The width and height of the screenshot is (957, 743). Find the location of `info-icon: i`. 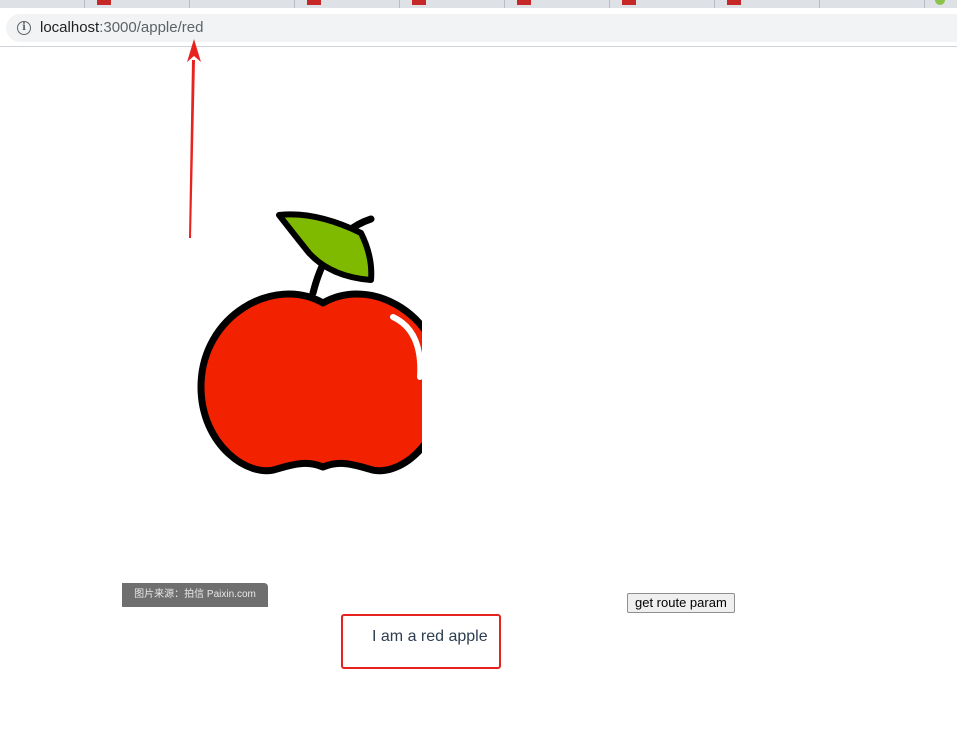

info-icon: i is located at coordinates (24, 28).